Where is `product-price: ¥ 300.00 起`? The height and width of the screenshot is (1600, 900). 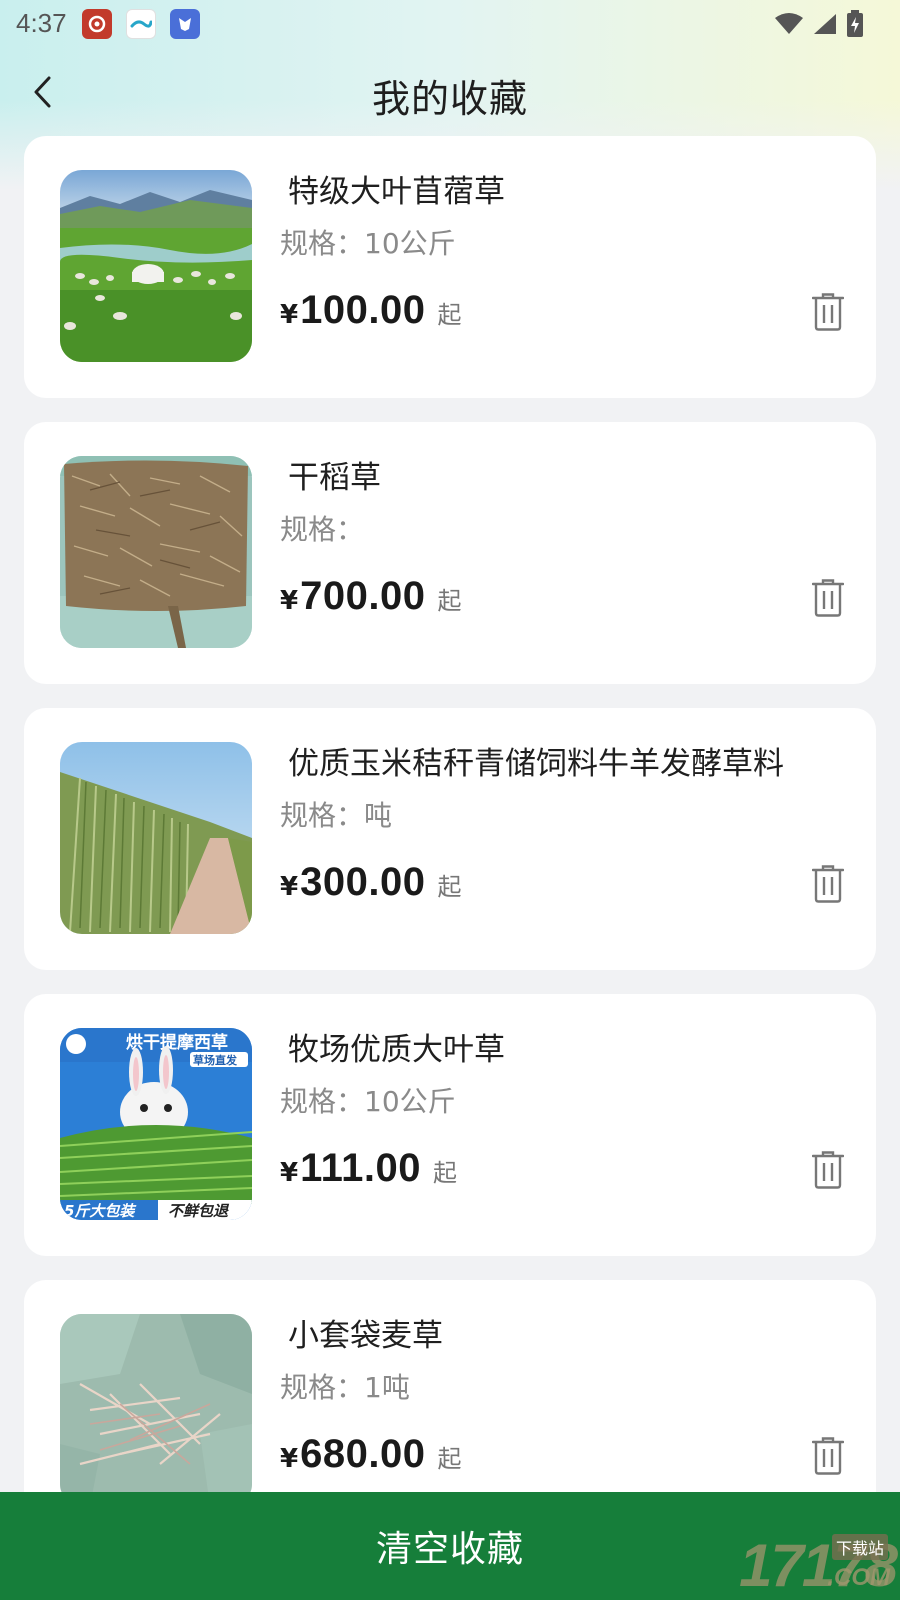 product-price: ¥ 300.00 起 is located at coordinates (370, 882).